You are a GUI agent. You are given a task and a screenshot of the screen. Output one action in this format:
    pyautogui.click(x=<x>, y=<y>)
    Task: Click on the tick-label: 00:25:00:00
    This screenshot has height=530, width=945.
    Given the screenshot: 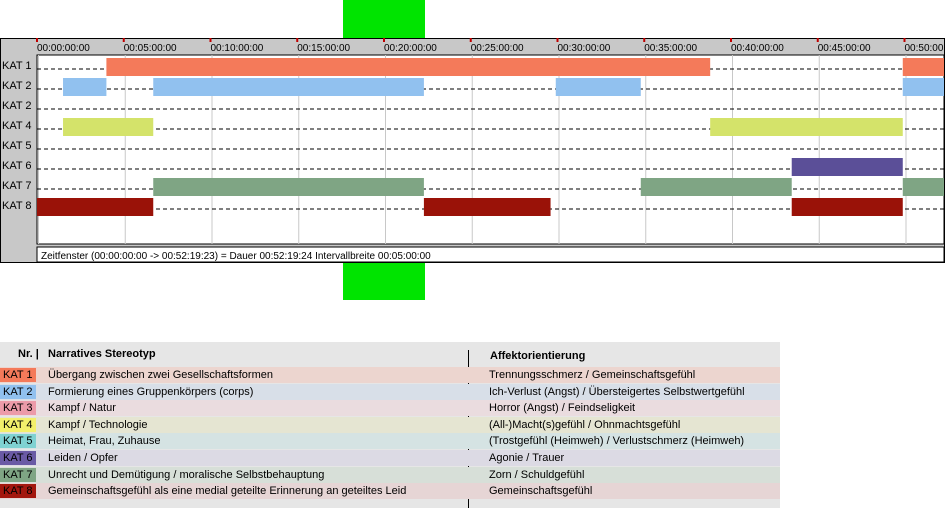 What is the action you would take?
    pyautogui.click(x=497, y=48)
    